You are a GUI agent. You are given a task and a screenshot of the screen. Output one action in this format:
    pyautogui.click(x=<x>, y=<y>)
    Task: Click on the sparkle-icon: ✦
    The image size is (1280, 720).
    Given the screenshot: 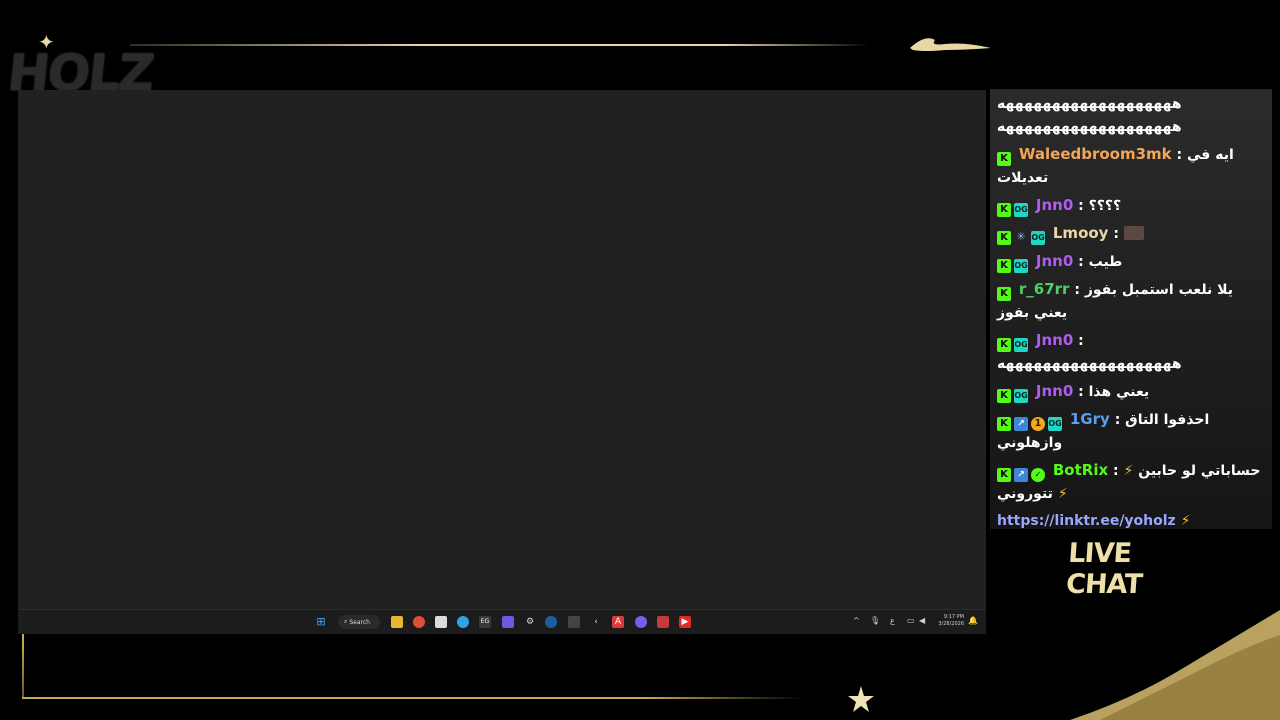 What is the action you would take?
    pyautogui.click(x=46, y=42)
    